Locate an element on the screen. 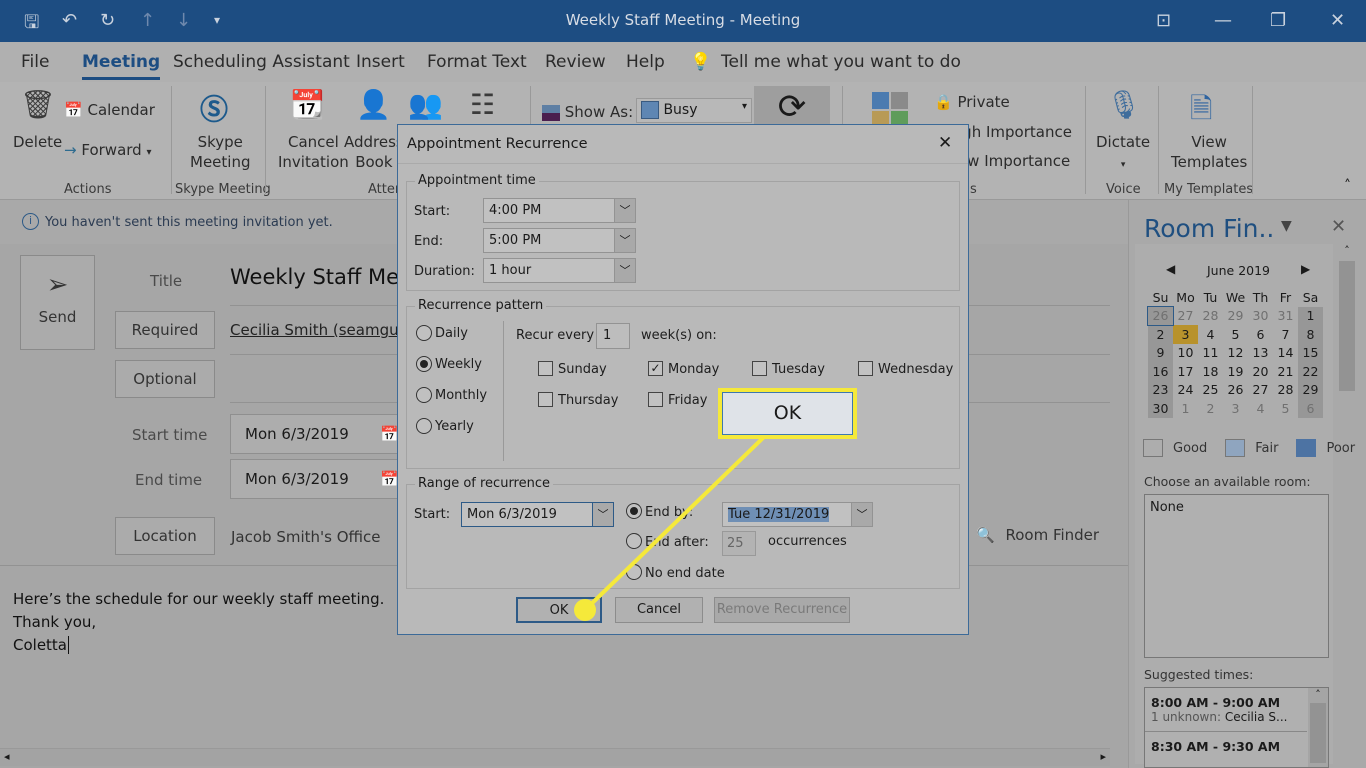 The height and width of the screenshot is (768, 1366). ok-callout: OK is located at coordinates (787, 413).